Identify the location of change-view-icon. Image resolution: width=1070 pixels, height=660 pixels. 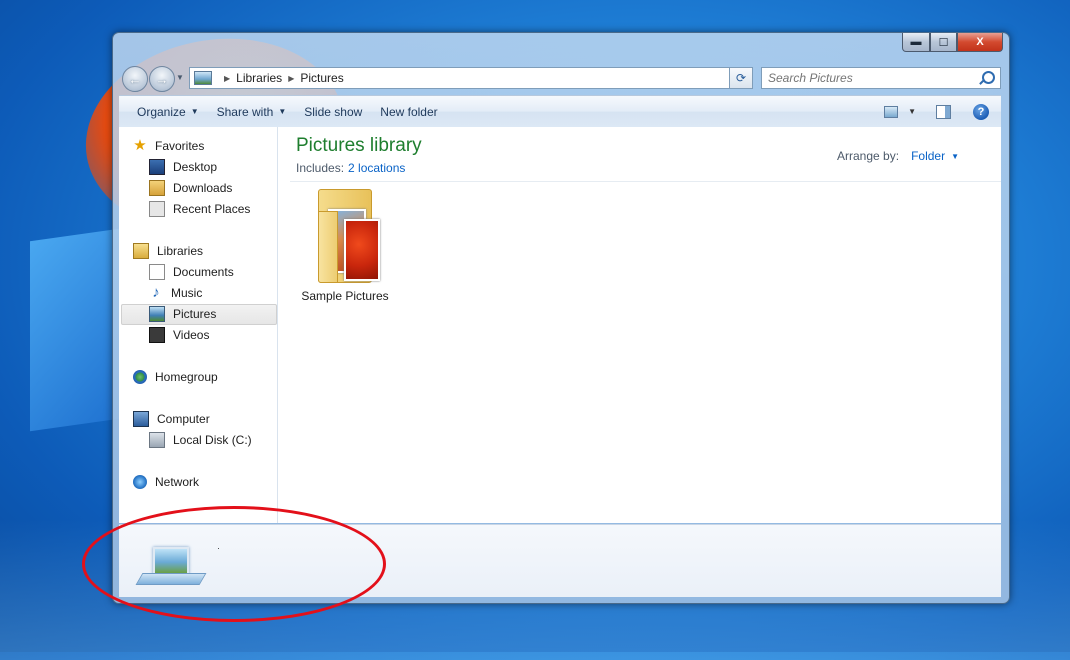
(891, 111).